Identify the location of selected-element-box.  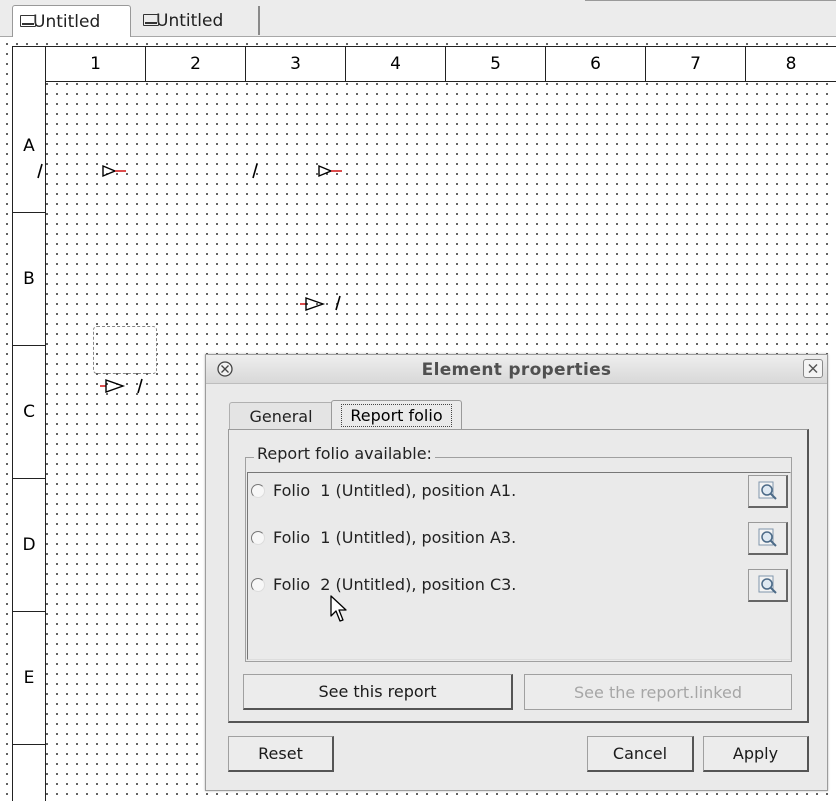
(125, 350).